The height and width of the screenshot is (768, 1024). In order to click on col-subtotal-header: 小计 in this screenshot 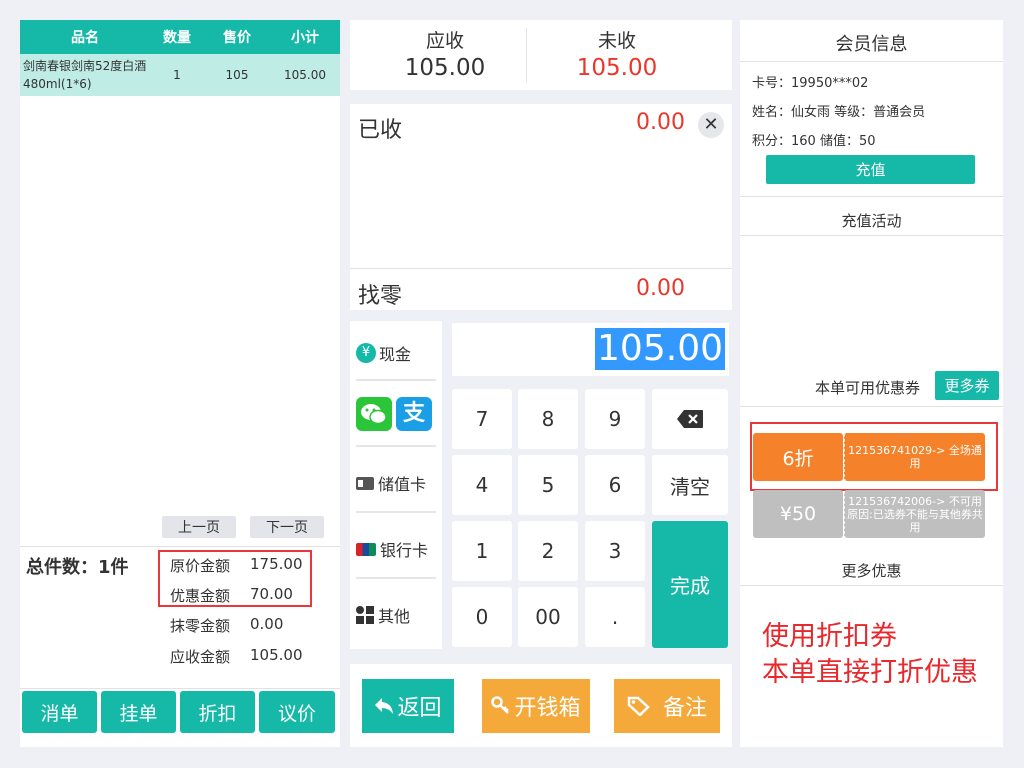, I will do `click(305, 38)`.